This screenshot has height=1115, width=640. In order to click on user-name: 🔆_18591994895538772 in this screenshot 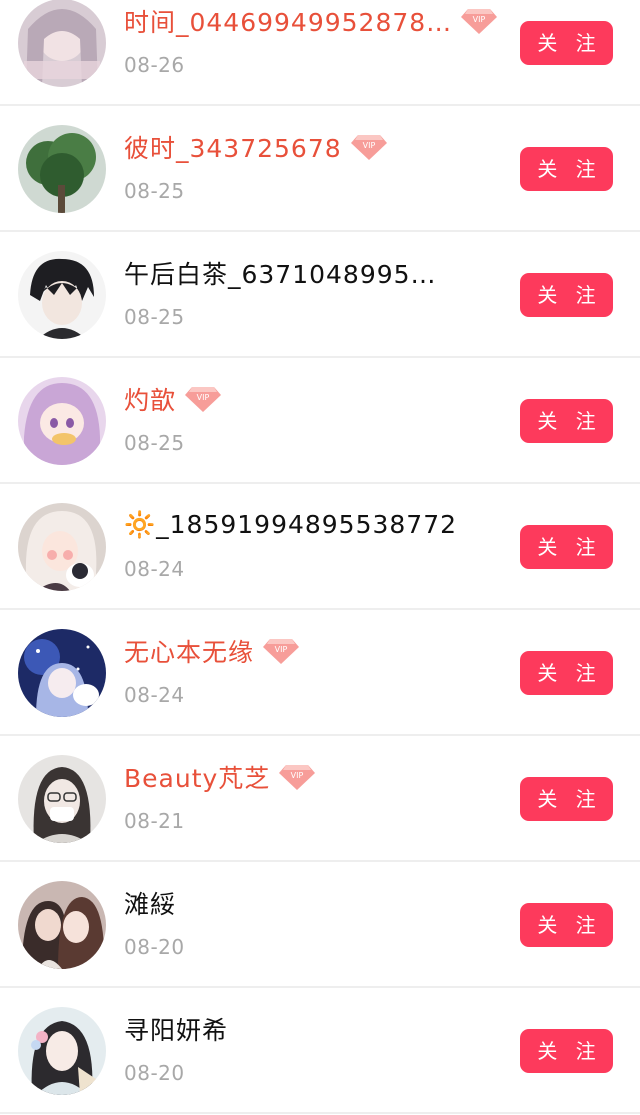, I will do `click(290, 525)`.